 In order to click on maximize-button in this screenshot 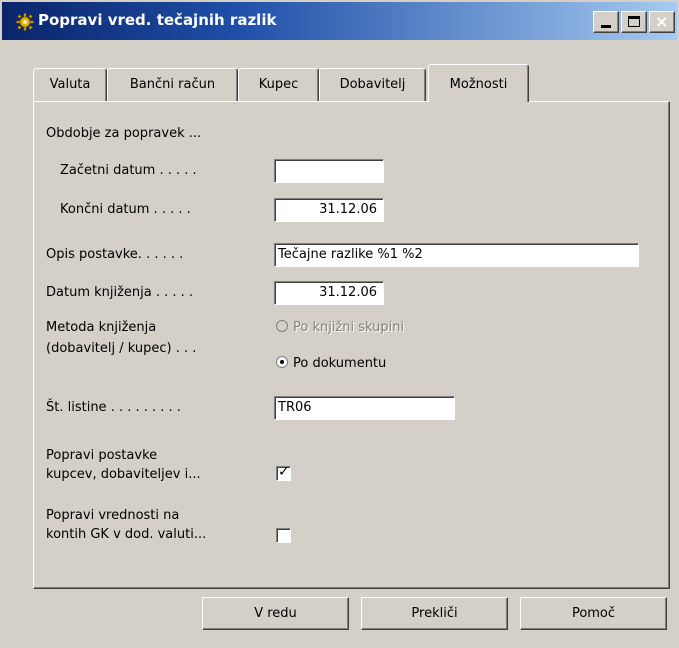, I will do `click(634, 22)`.